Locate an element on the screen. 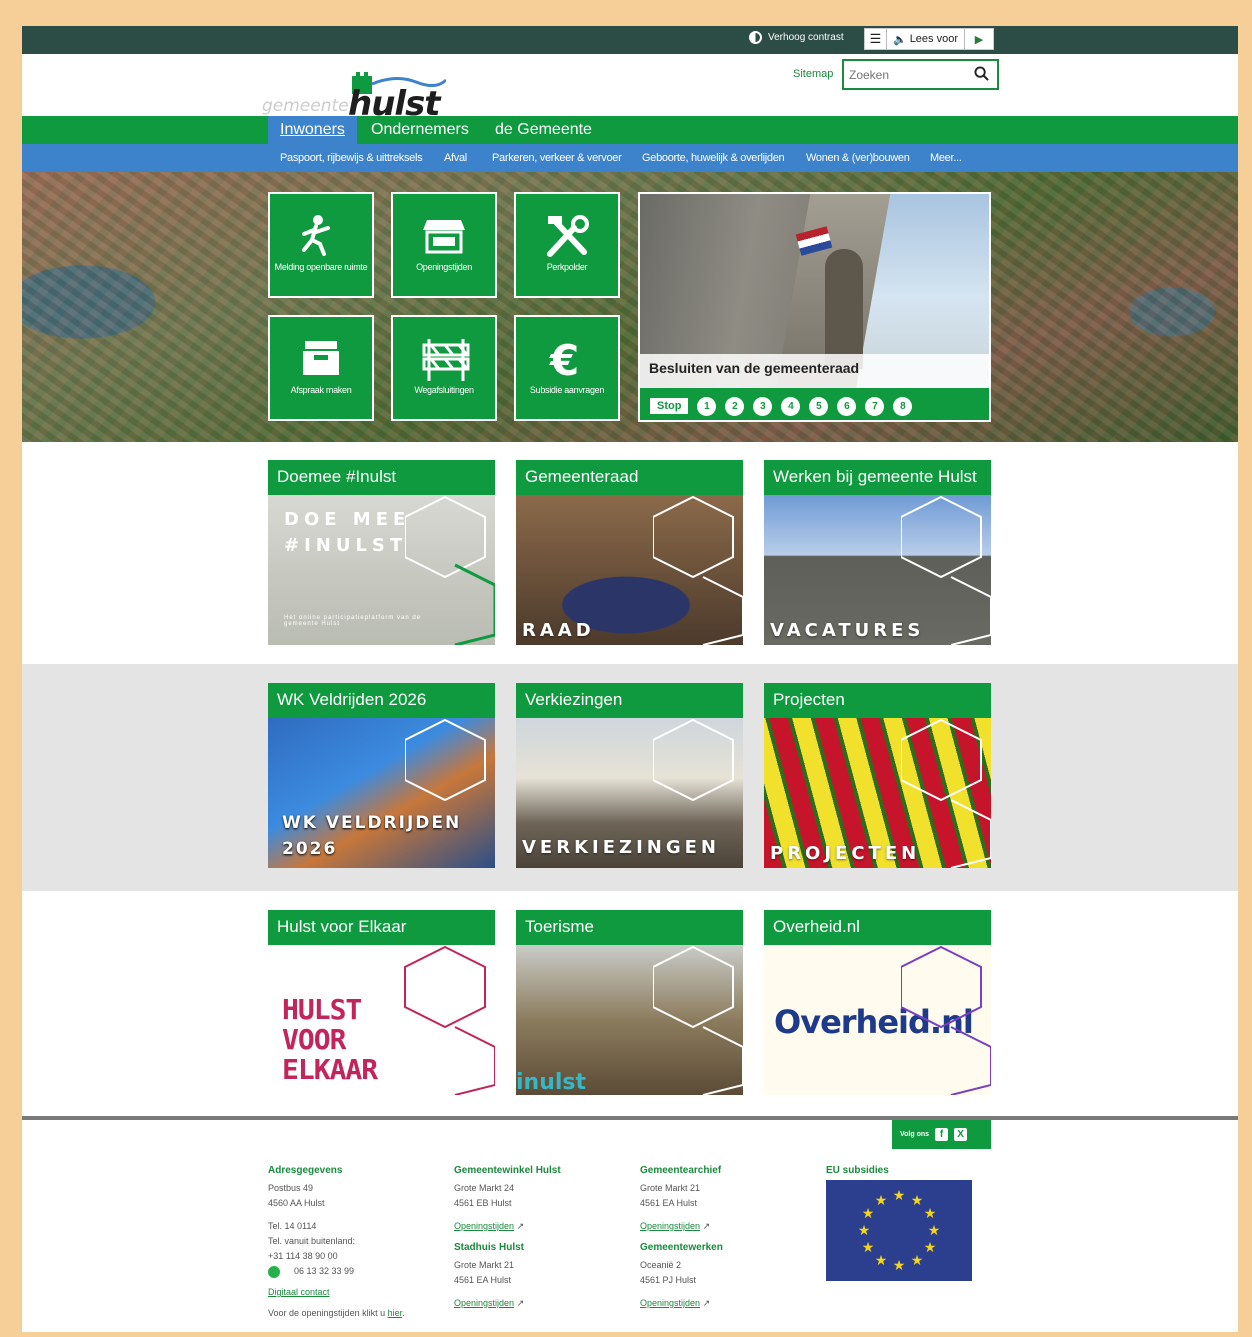 The width and height of the screenshot is (1252, 1337). quick-tile-openingstijden: Openingstijden is located at coordinates (444, 245).